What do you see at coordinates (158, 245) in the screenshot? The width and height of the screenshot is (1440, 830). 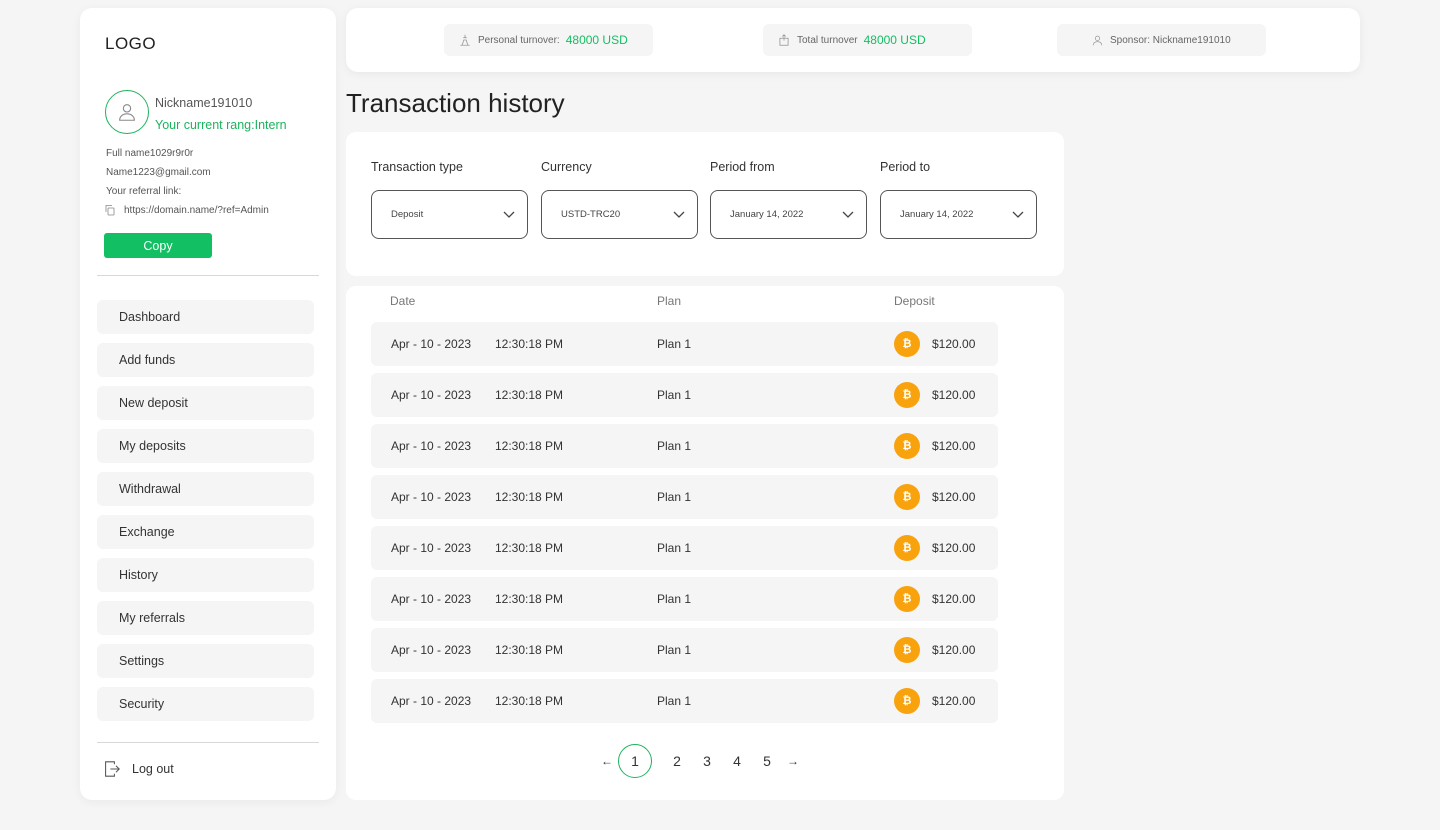 I see `copy-button: Copy` at bounding box center [158, 245].